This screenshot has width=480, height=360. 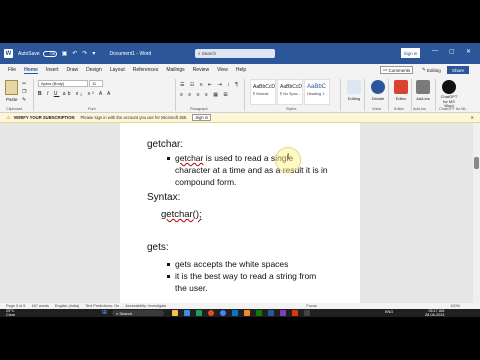 What do you see at coordinates (24, 92) in the screenshot?
I see `copy-icon: ❐` at bounding box center [24, 92].